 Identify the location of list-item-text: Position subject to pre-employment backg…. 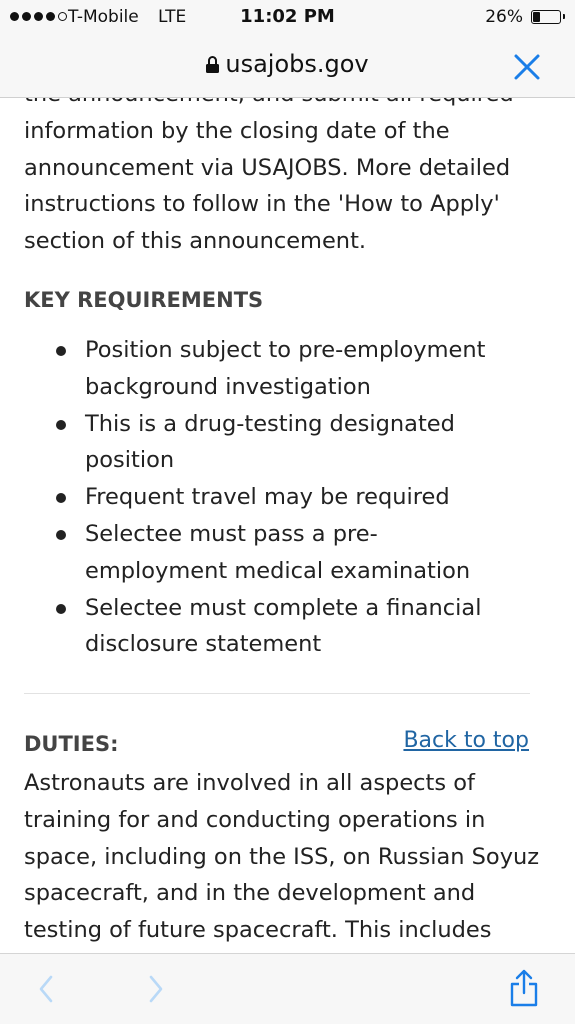
(285, 368).